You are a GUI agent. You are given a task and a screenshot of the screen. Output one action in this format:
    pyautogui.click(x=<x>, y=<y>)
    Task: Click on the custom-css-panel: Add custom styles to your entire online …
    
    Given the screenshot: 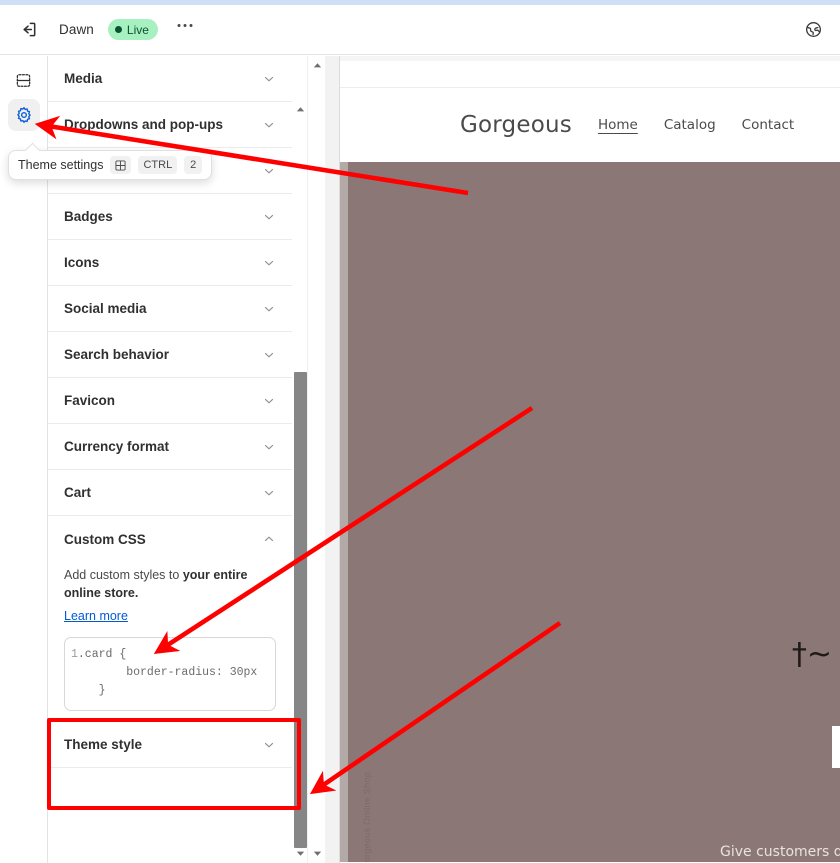 What is the action you would take?
    pyautogui.click(x=170, y=642)
    